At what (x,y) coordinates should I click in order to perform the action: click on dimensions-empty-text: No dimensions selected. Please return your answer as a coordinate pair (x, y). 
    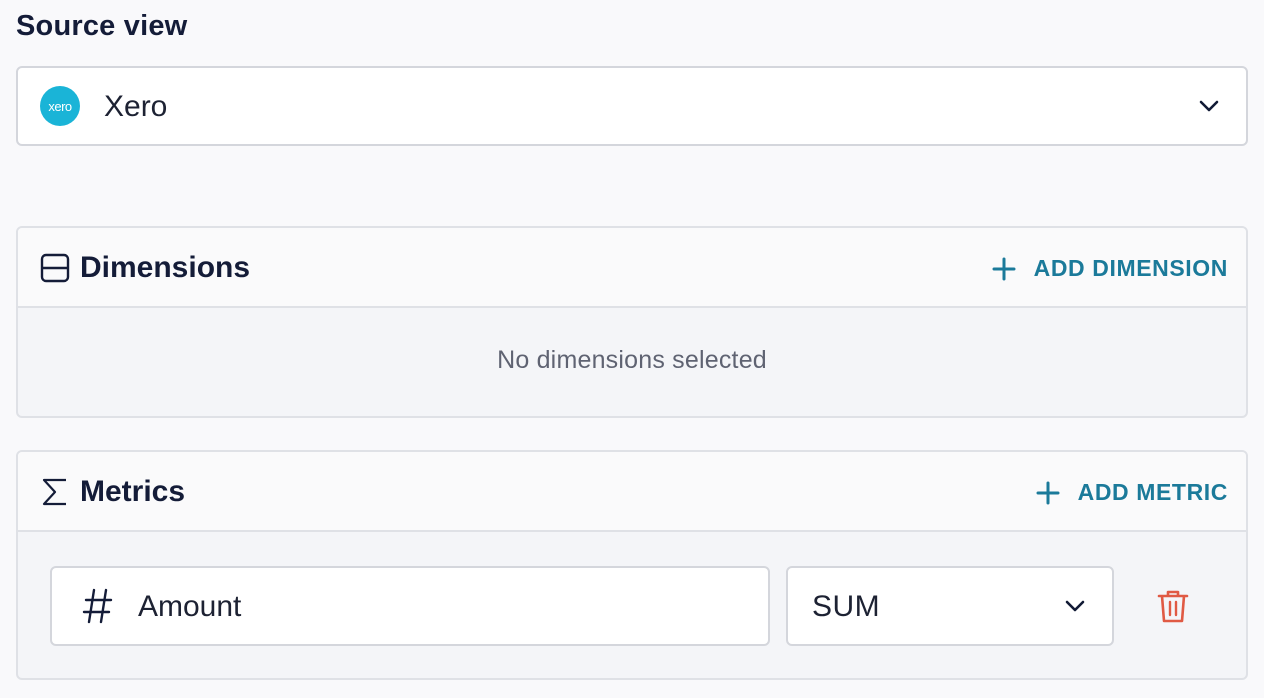
    Looking at the image, I should click on (632, 360).